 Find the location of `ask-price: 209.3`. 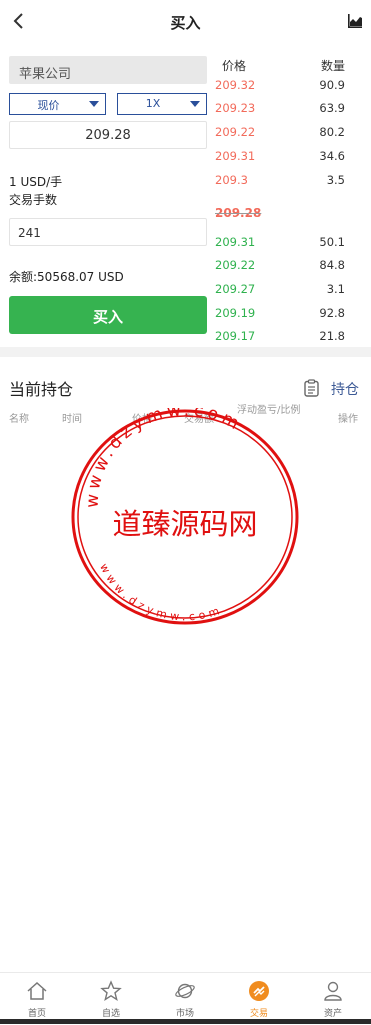

ask-price: 209.3 is located at coordinates (231, 180).